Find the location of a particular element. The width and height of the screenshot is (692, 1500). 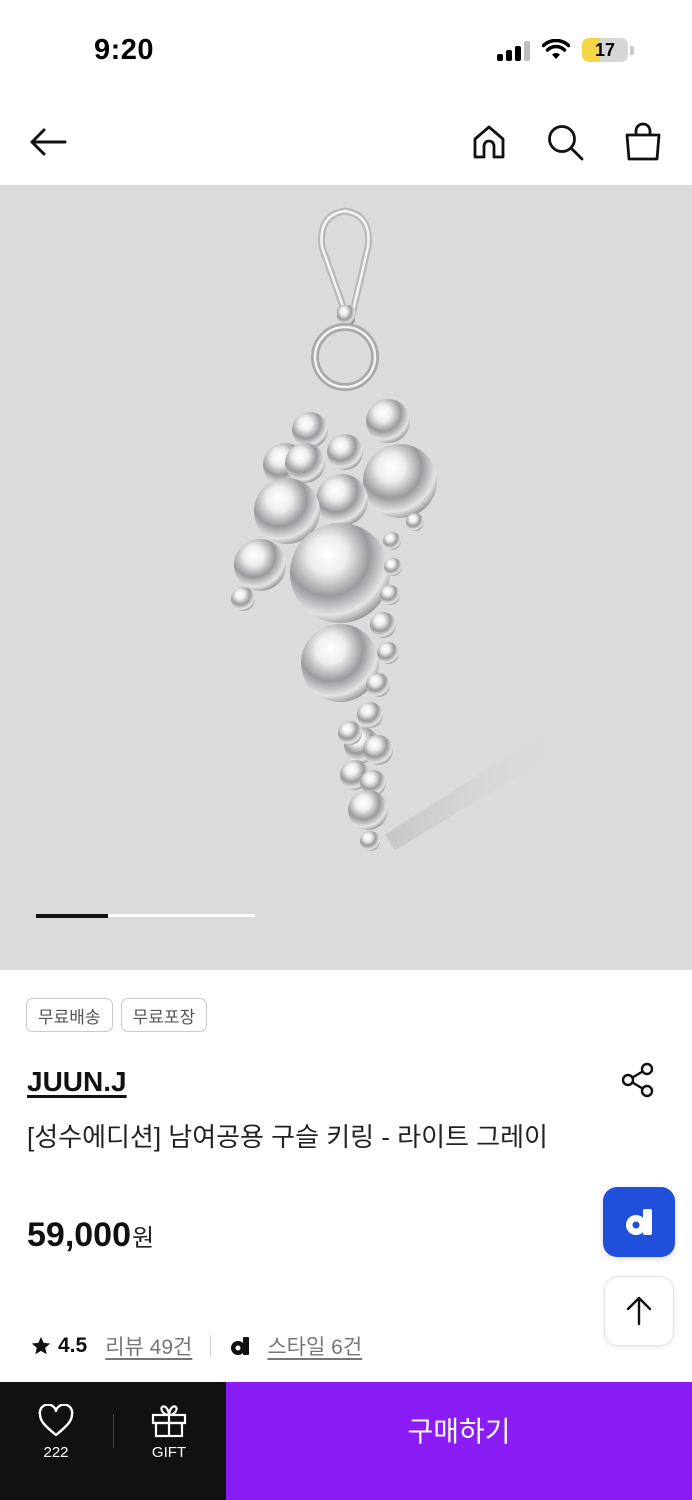

product-price: 59,000 원 is located at coordinates (90, 1235).